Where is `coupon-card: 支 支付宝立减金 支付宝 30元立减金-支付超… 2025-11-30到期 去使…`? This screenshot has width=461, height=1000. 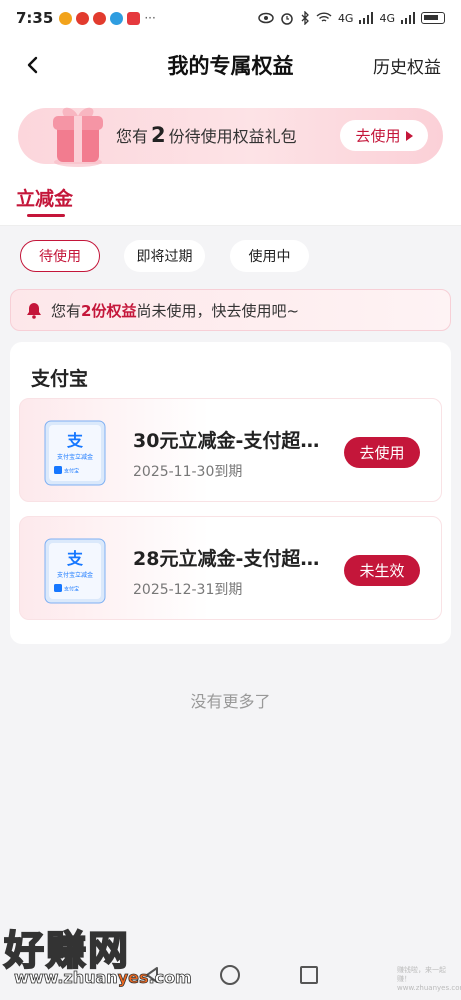 coupon-card: 支 支付宝立减金 支付宝 30元立减金-支付超… 2025-11-30到期 去使… is located at coordinates (230, 450).